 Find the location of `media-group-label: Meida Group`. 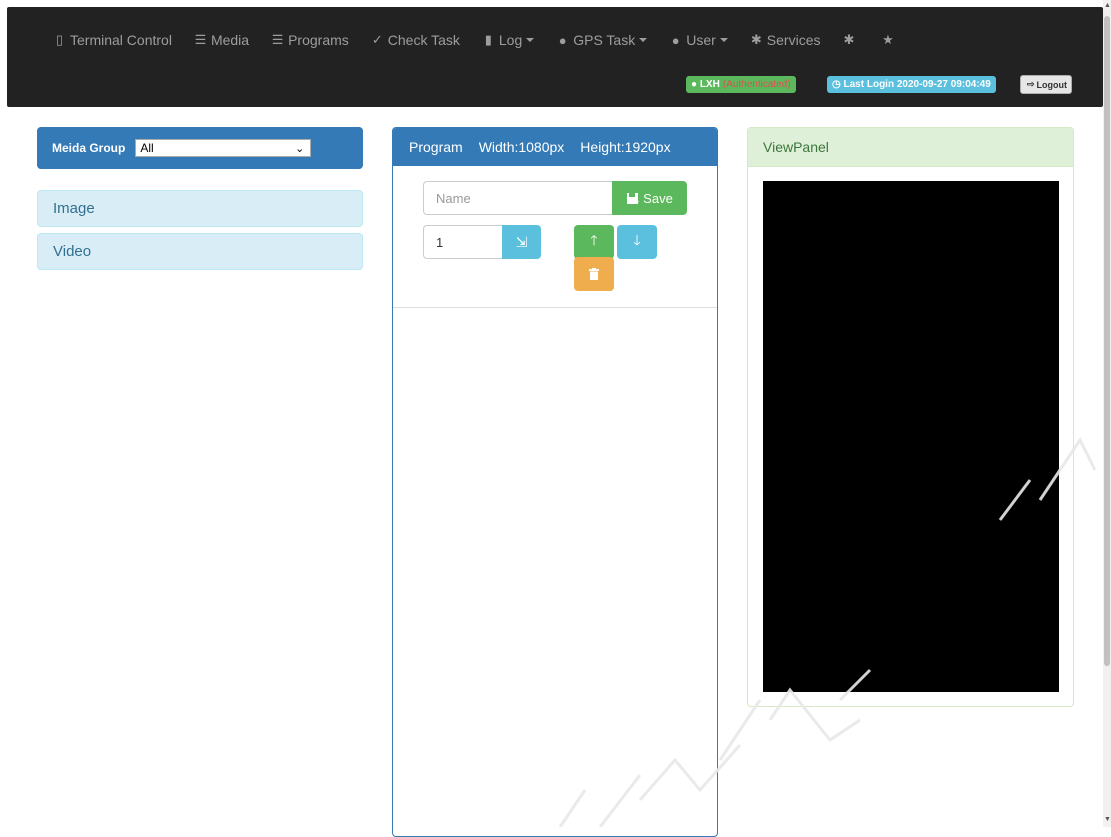

media-group-label: Meida Group is located at coordinates (89, 148).